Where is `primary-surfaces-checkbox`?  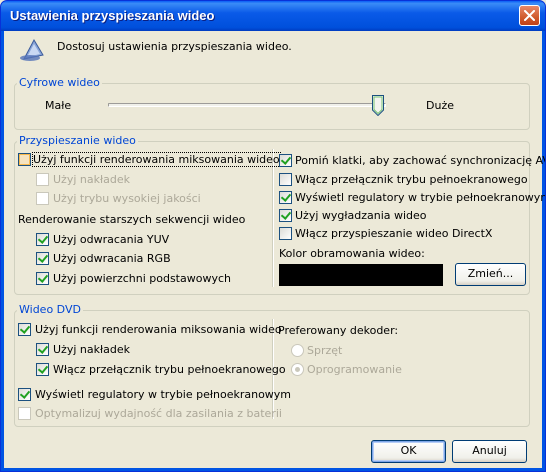
primary-surfaces-checkbox is located at coordinates (42, 278).